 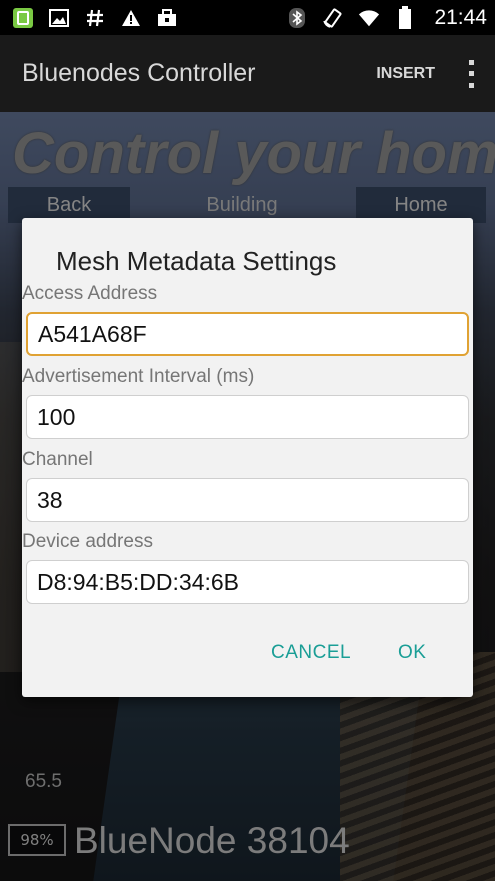 I want to click on briefcase-icon, so click(x=167, y=18).